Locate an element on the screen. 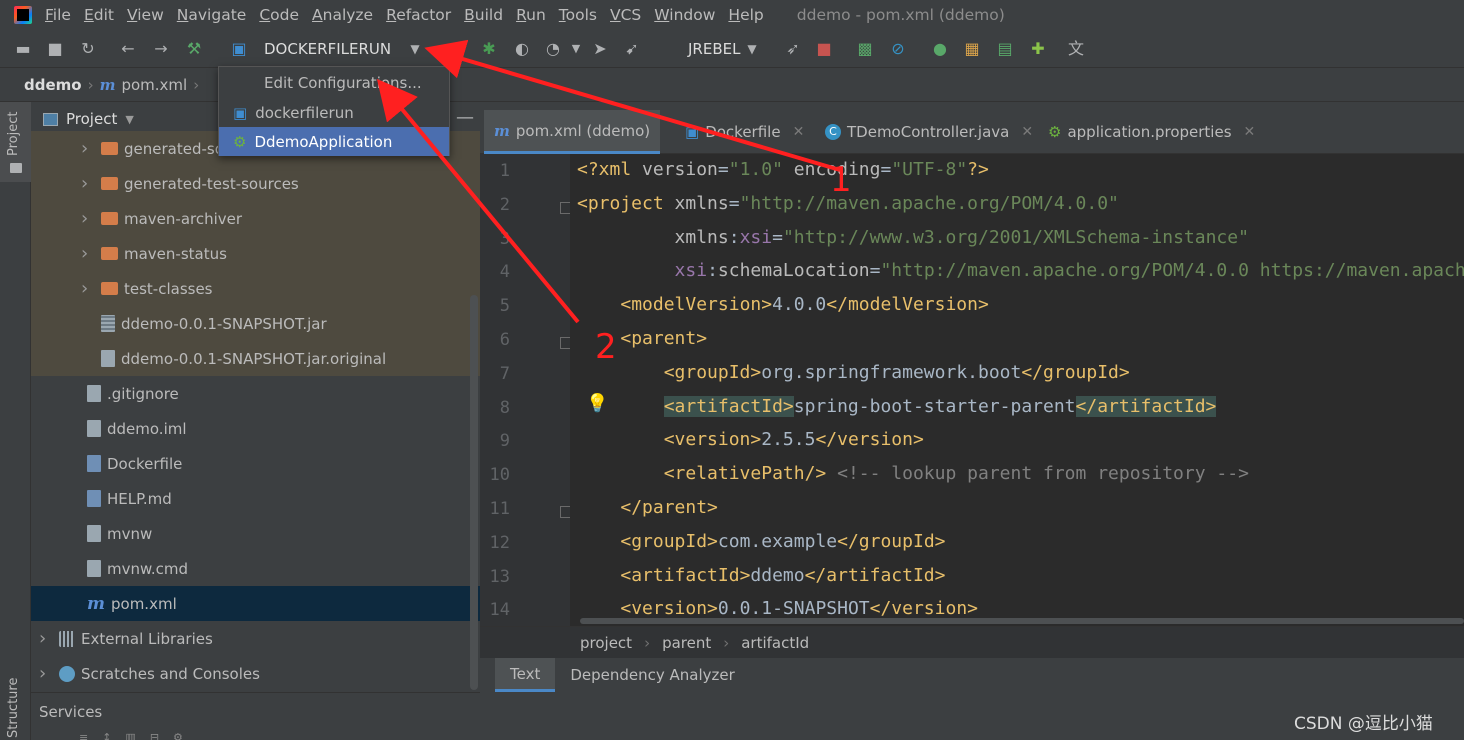 The height and width of the screenshot is (740, 1464). menu-file: File is located at coordinates (58, 15).